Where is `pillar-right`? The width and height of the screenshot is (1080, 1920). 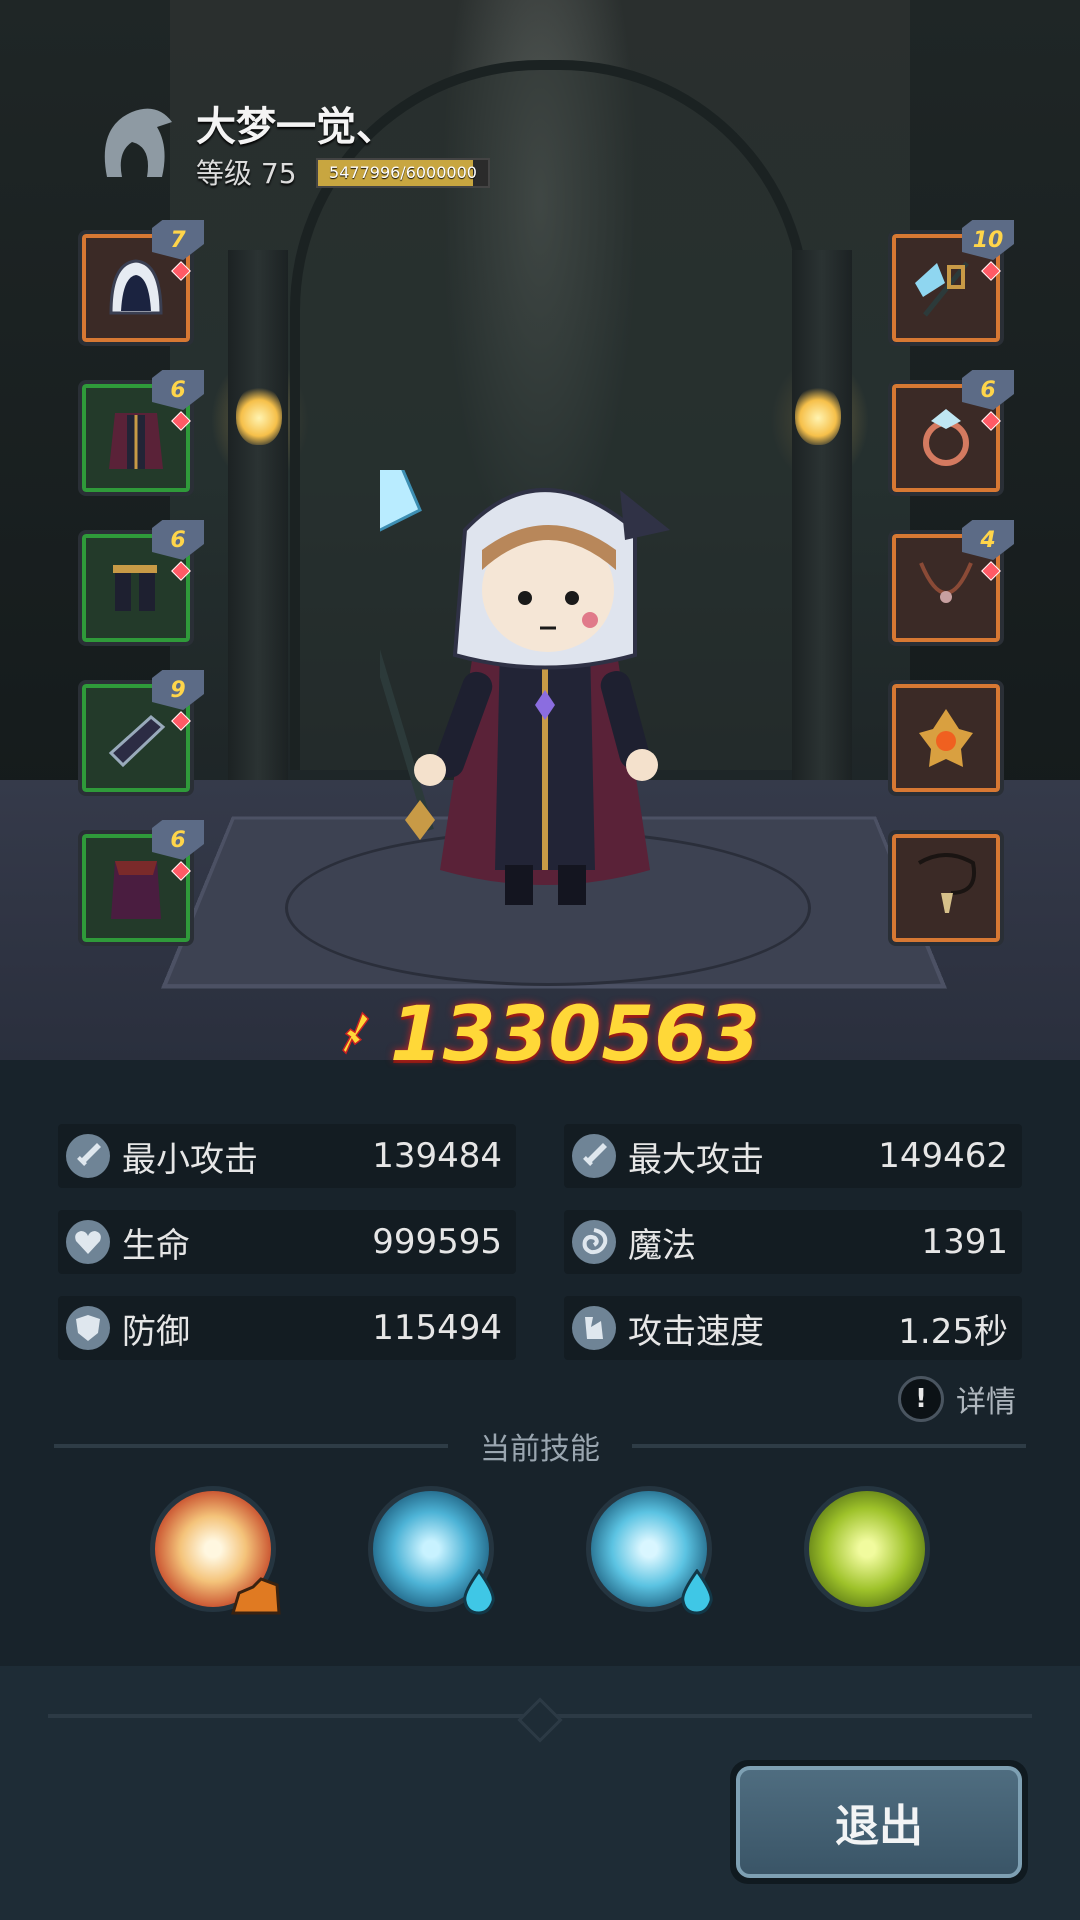 pillar-right is located at coordinates (822, 515).